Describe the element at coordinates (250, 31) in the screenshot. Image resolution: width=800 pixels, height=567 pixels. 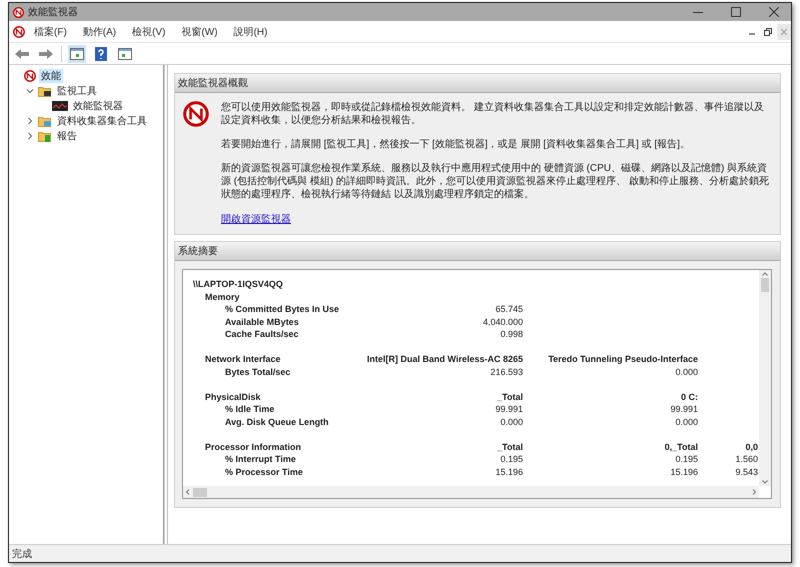
I see `menu-item: 說明(H)` at that location.